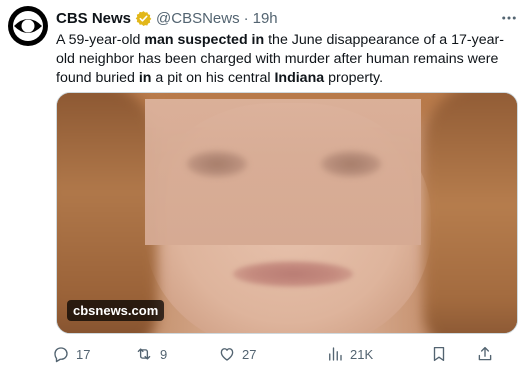 Image resolution: width=530 pixels, height=370 pixels. I want to click on bookmark-button, so click(453, 354).